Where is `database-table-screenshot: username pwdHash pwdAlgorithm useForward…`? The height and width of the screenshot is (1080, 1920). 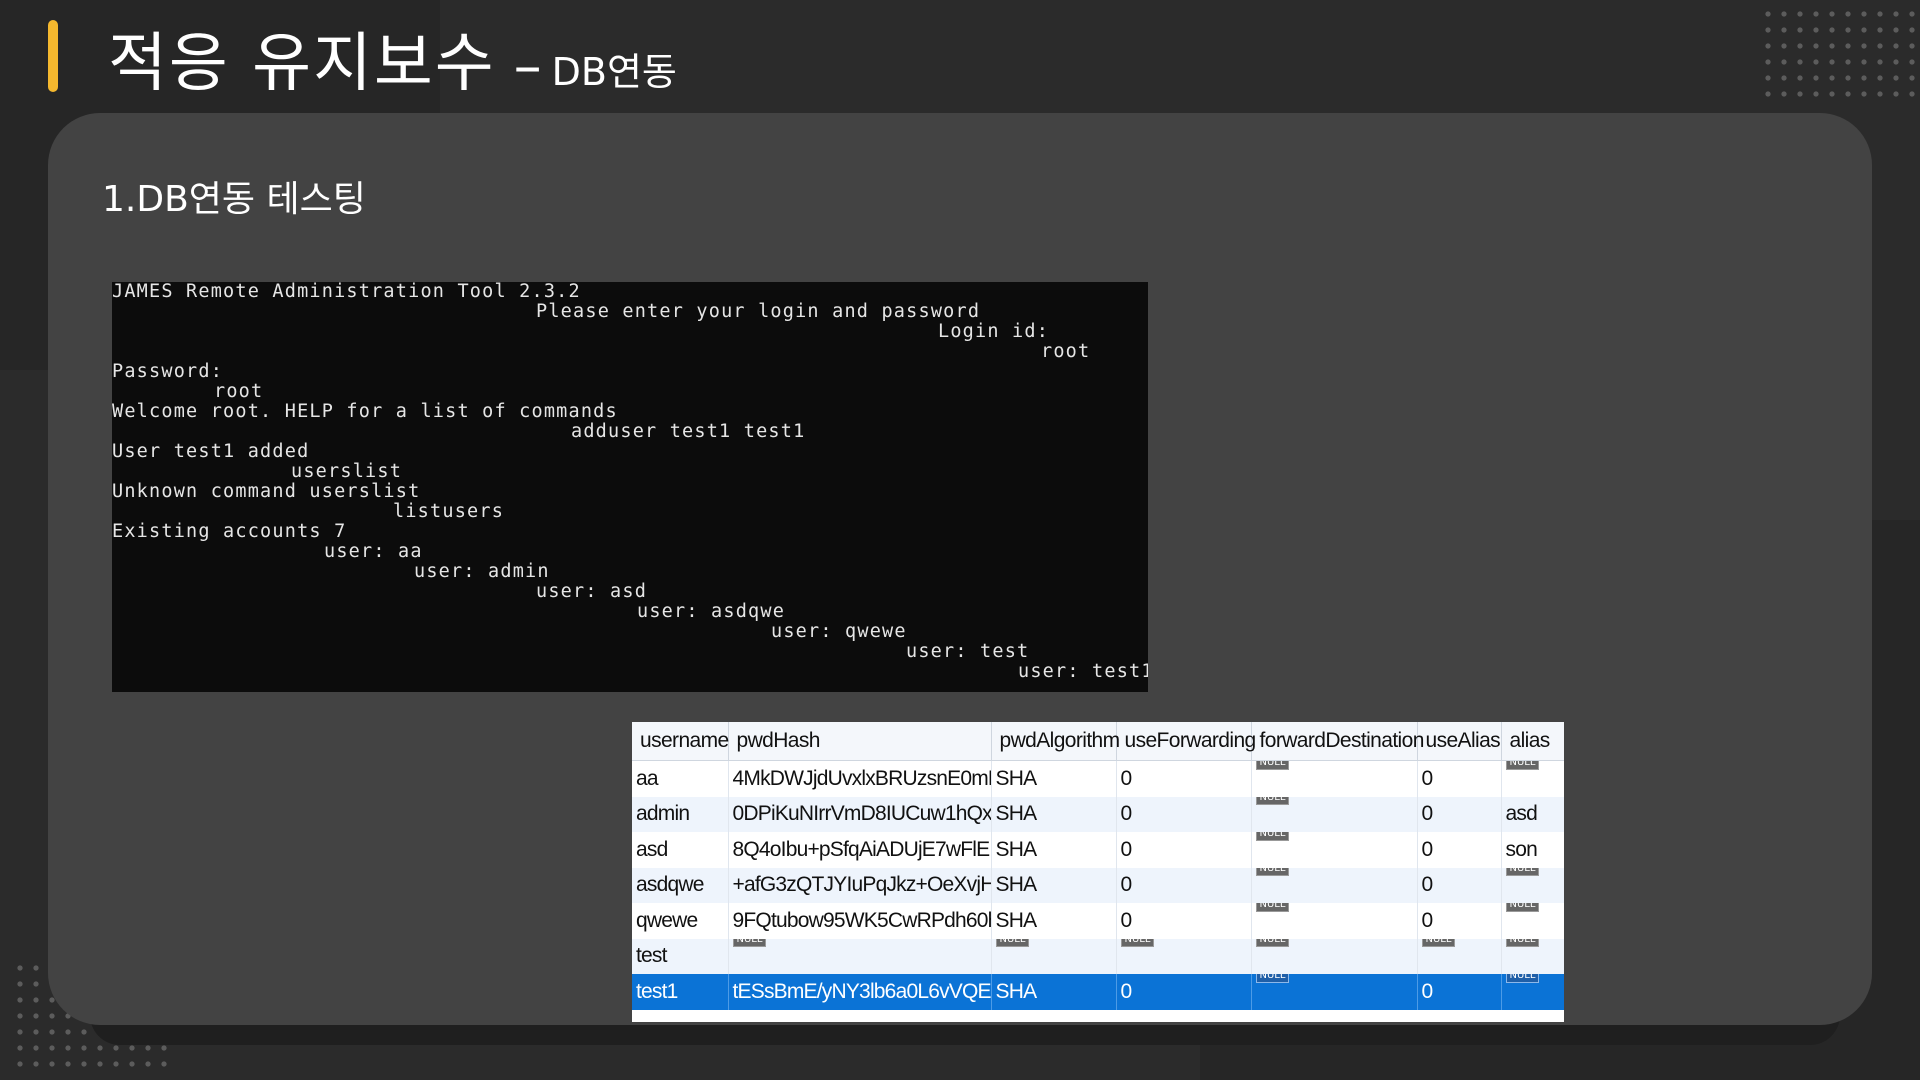
database-table-screenshot: username pwdHash pwdAlgorithm useForward… is located at coordinates (1098, 872).